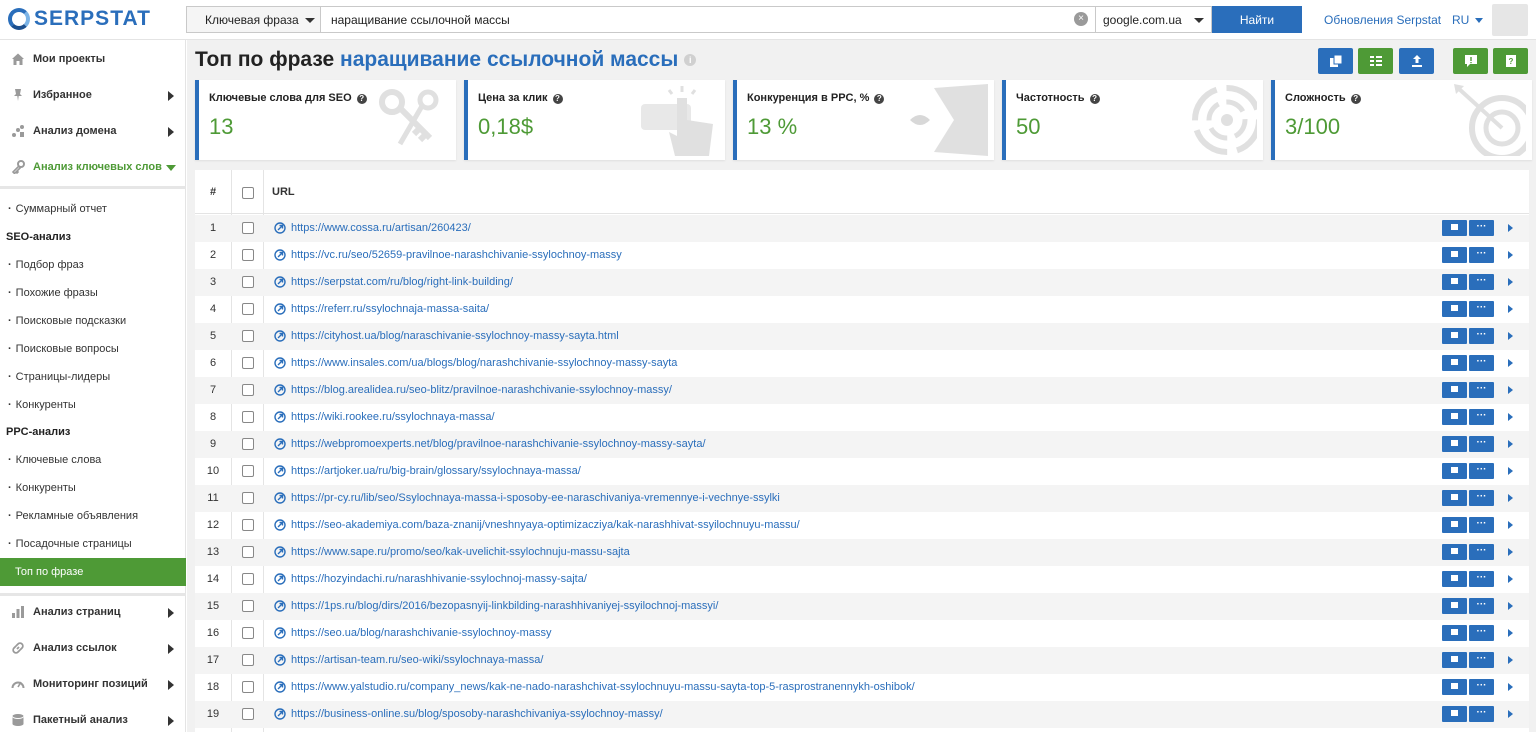  What do you see at coordinates (93, 460) in the screenshot?
I see `sidebar-sub-ppc-keywords: Ключевые слова` at bounding box center [93, 460].